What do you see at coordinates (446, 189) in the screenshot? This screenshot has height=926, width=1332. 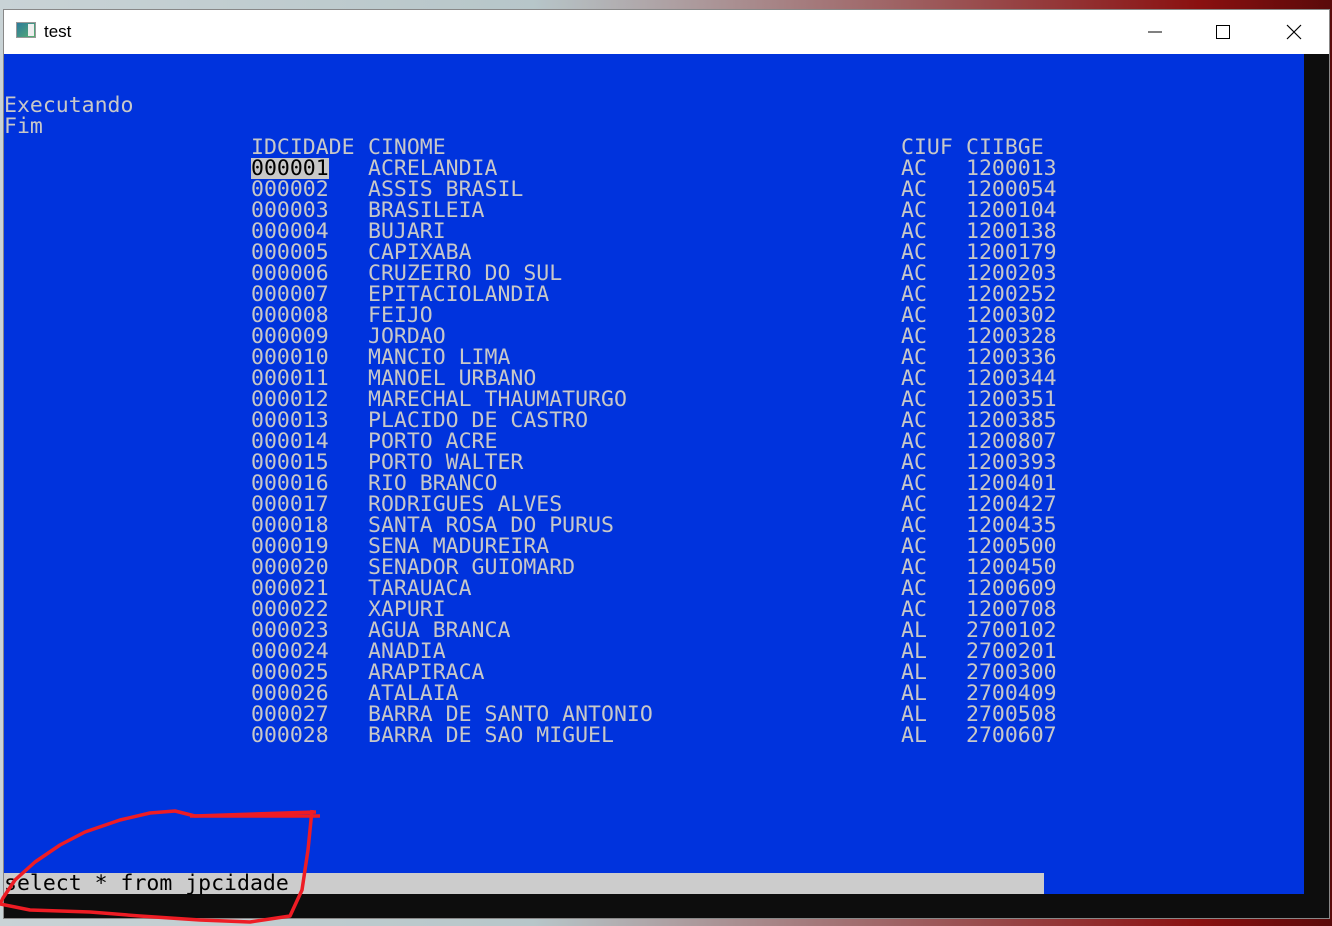 I see `cinome-cell: ASSIS BRASIL` at bounding box center [446, 189].